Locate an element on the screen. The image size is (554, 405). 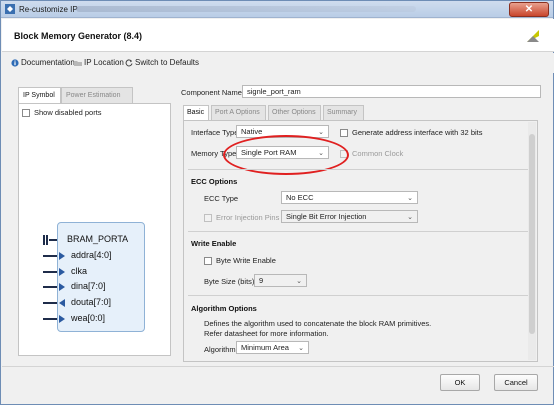
ecc-section-title: ECC Options is located at coordinates (214, 181).